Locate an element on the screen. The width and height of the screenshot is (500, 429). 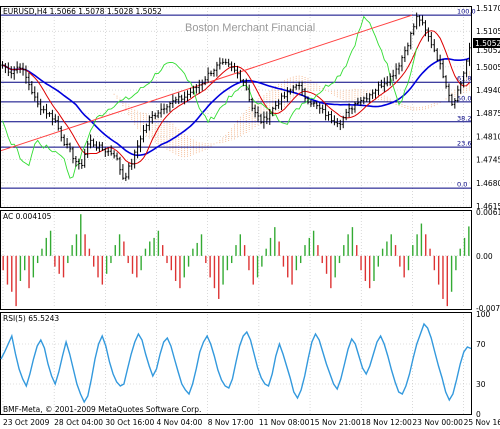
time-tick: 23 Oct 2009 is located at coordinates (26, 422).